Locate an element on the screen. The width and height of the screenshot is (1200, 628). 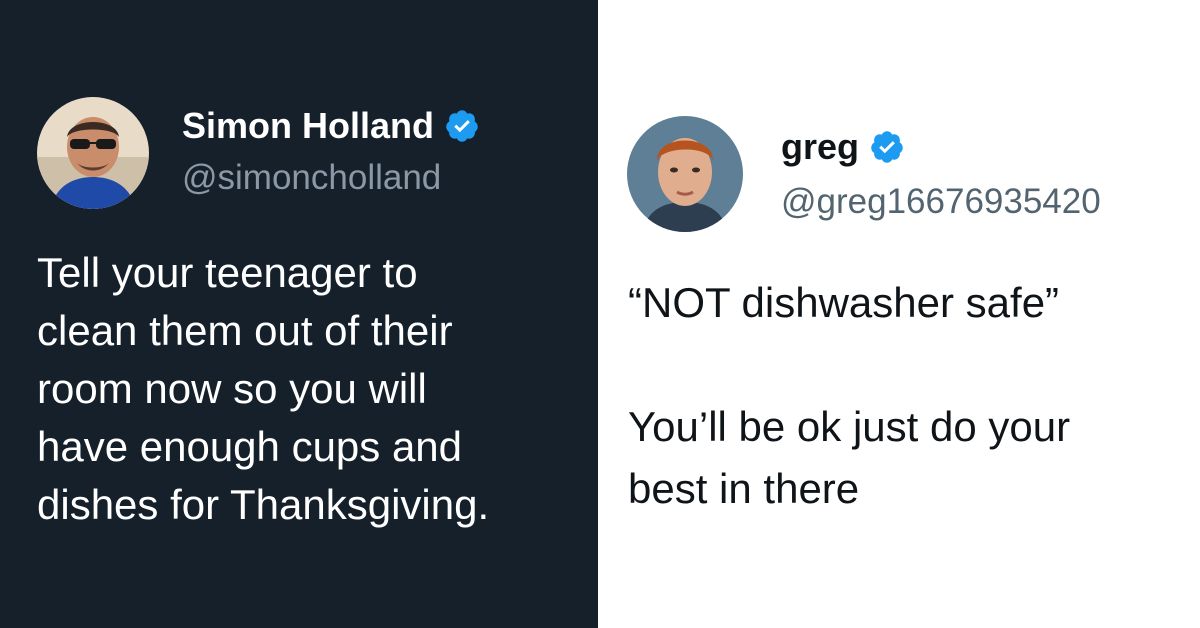
author-handle: @greg16676935420 is located at coordinates (941, 201).